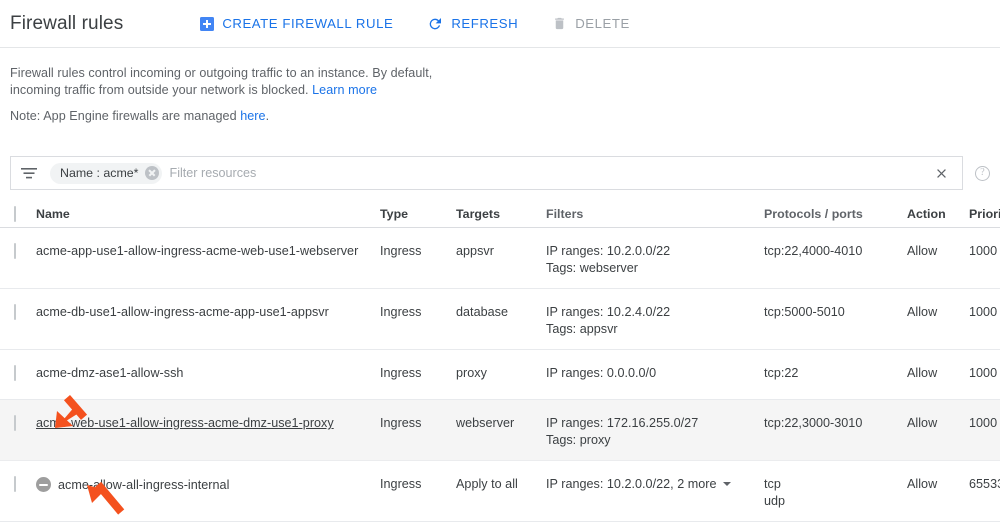  What do you see at coordinates (592, 268) in the screenshot?
I see `rule-filters-line-2: Tags: webserver` at bounding box center [592, 268].